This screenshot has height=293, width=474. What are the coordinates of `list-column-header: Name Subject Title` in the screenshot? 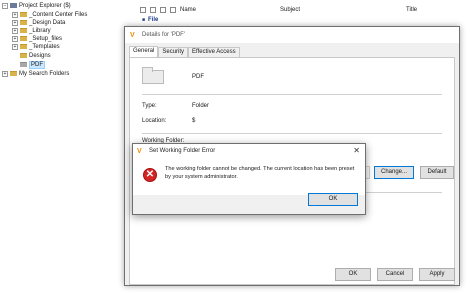 It's located at (307, 10).